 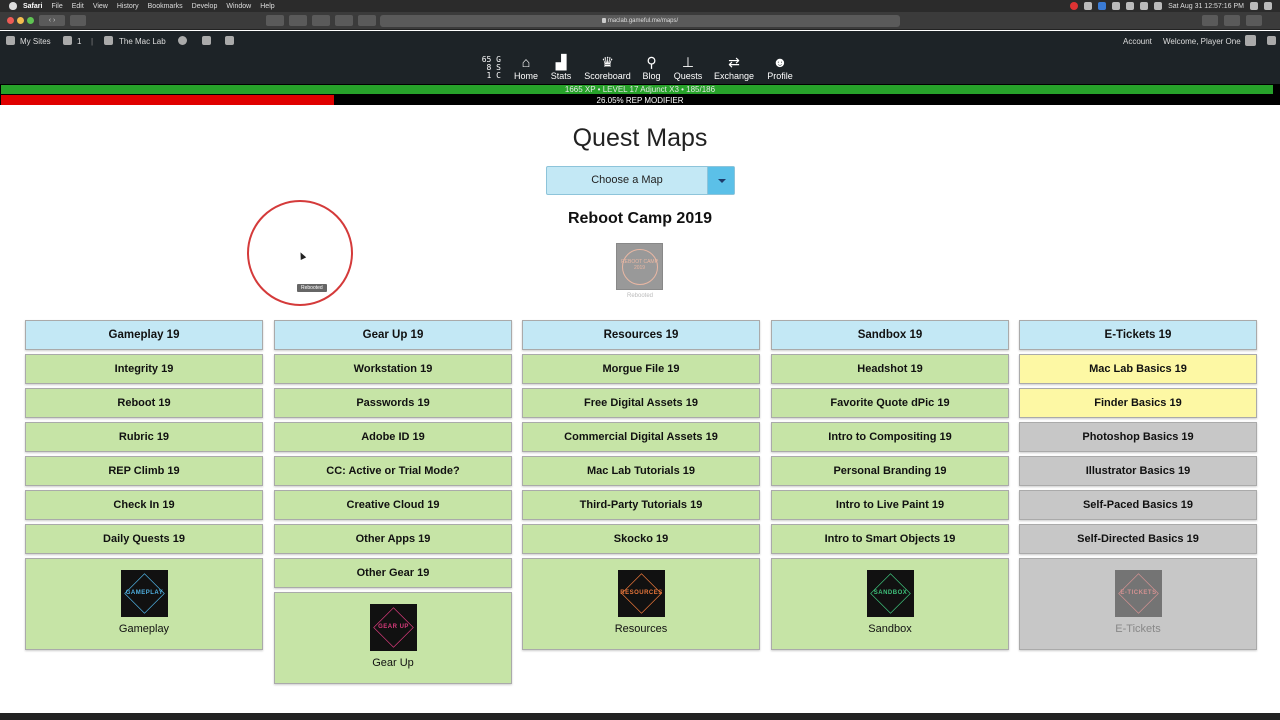 What do you see at coordinates (1138, 403) in the screenshot?
I see `quest-button: Finder Basics 19` at bounding box center [1138, 403].